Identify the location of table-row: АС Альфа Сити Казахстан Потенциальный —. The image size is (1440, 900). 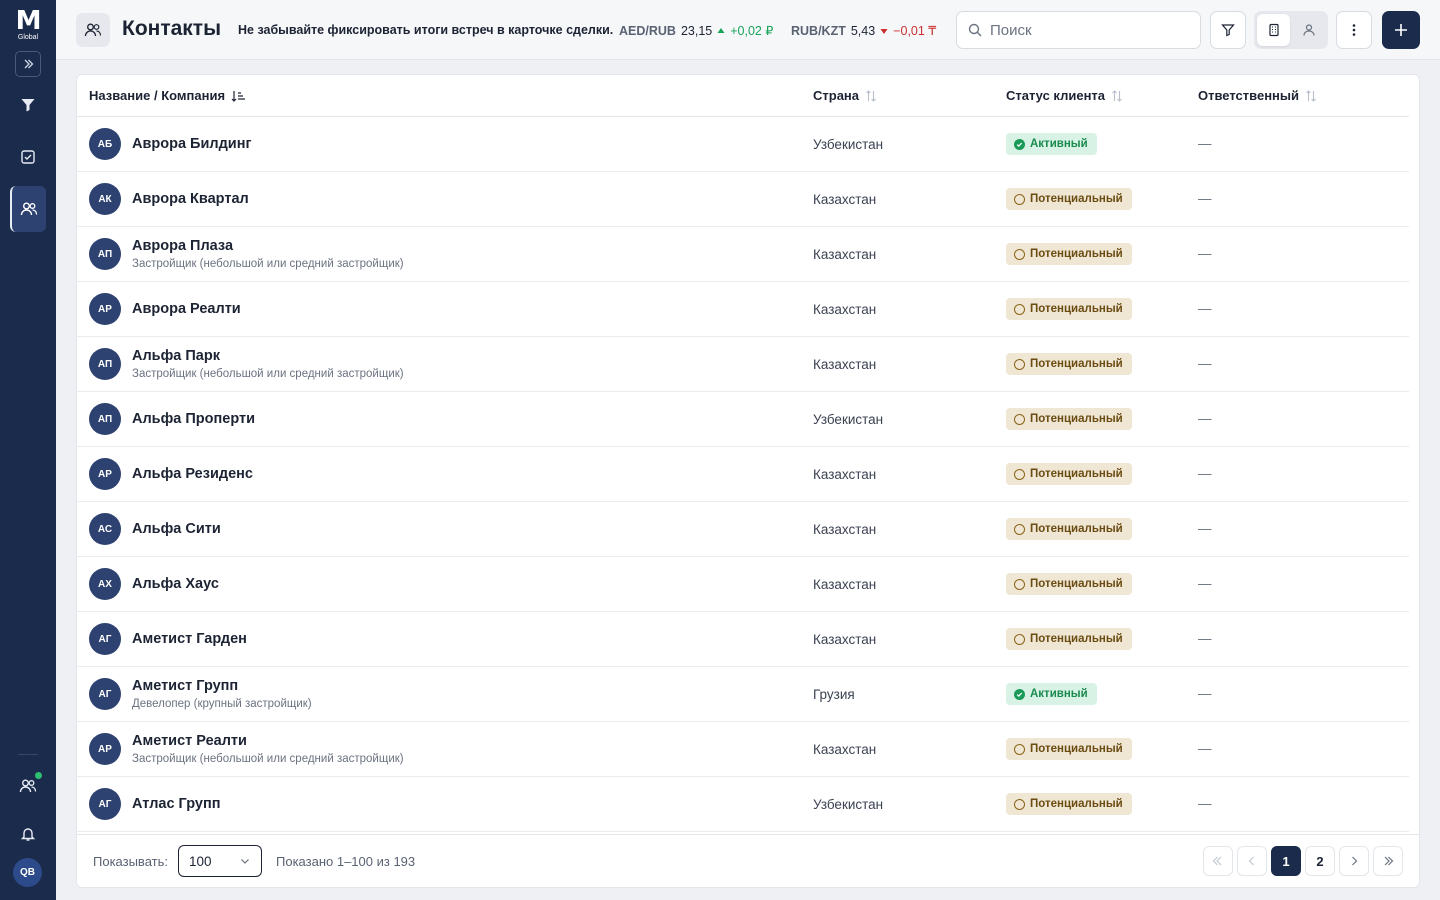
(743, 529).